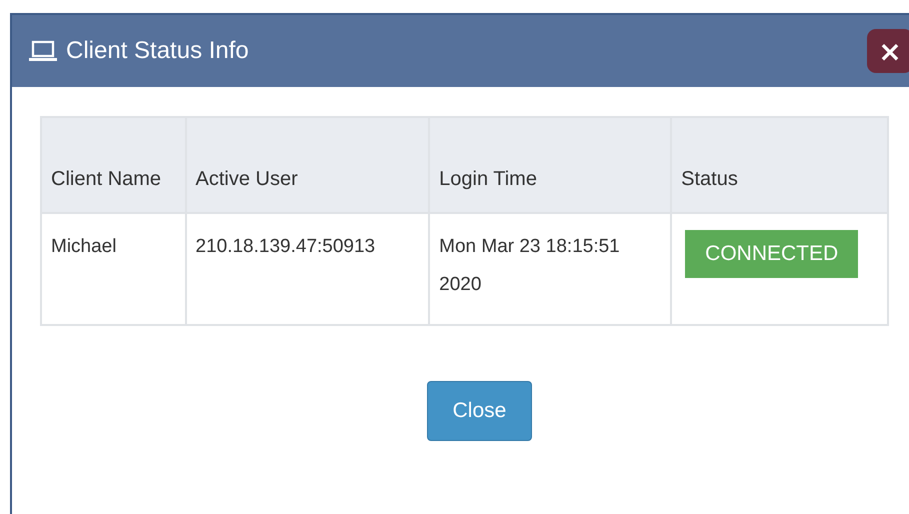 This screenshot has width=909, height=514. What do you see at coordinates (308, 269) in the screenshot?
I see `table-cell: 210.18.139.47:50913` at bounding box center [308, 269].